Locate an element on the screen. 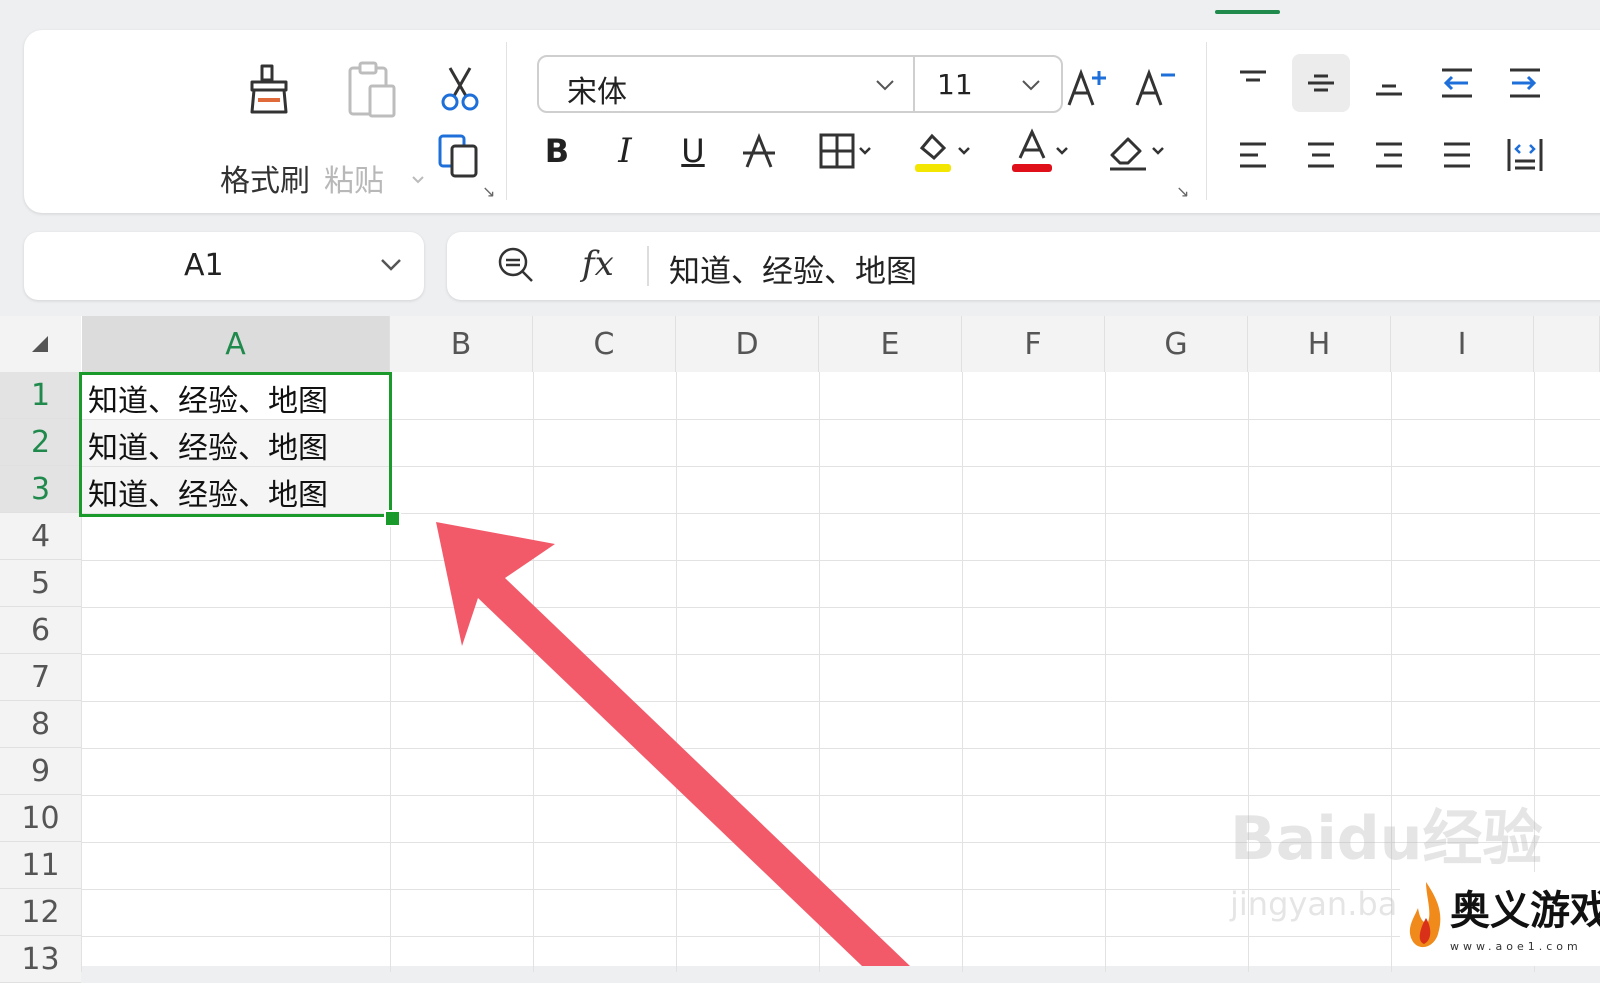 This screenshot has width=1600, height=983. fill-color-button is located at coordinates (942, 151).